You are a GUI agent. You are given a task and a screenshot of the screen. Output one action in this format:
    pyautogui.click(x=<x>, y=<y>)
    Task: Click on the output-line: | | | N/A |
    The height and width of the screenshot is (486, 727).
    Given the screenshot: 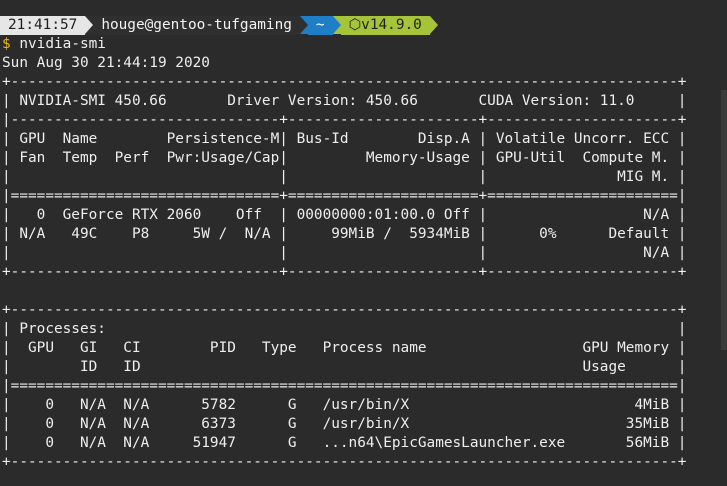 What is the action you would take?
    pyautogui.click(x=344, y=253)
    